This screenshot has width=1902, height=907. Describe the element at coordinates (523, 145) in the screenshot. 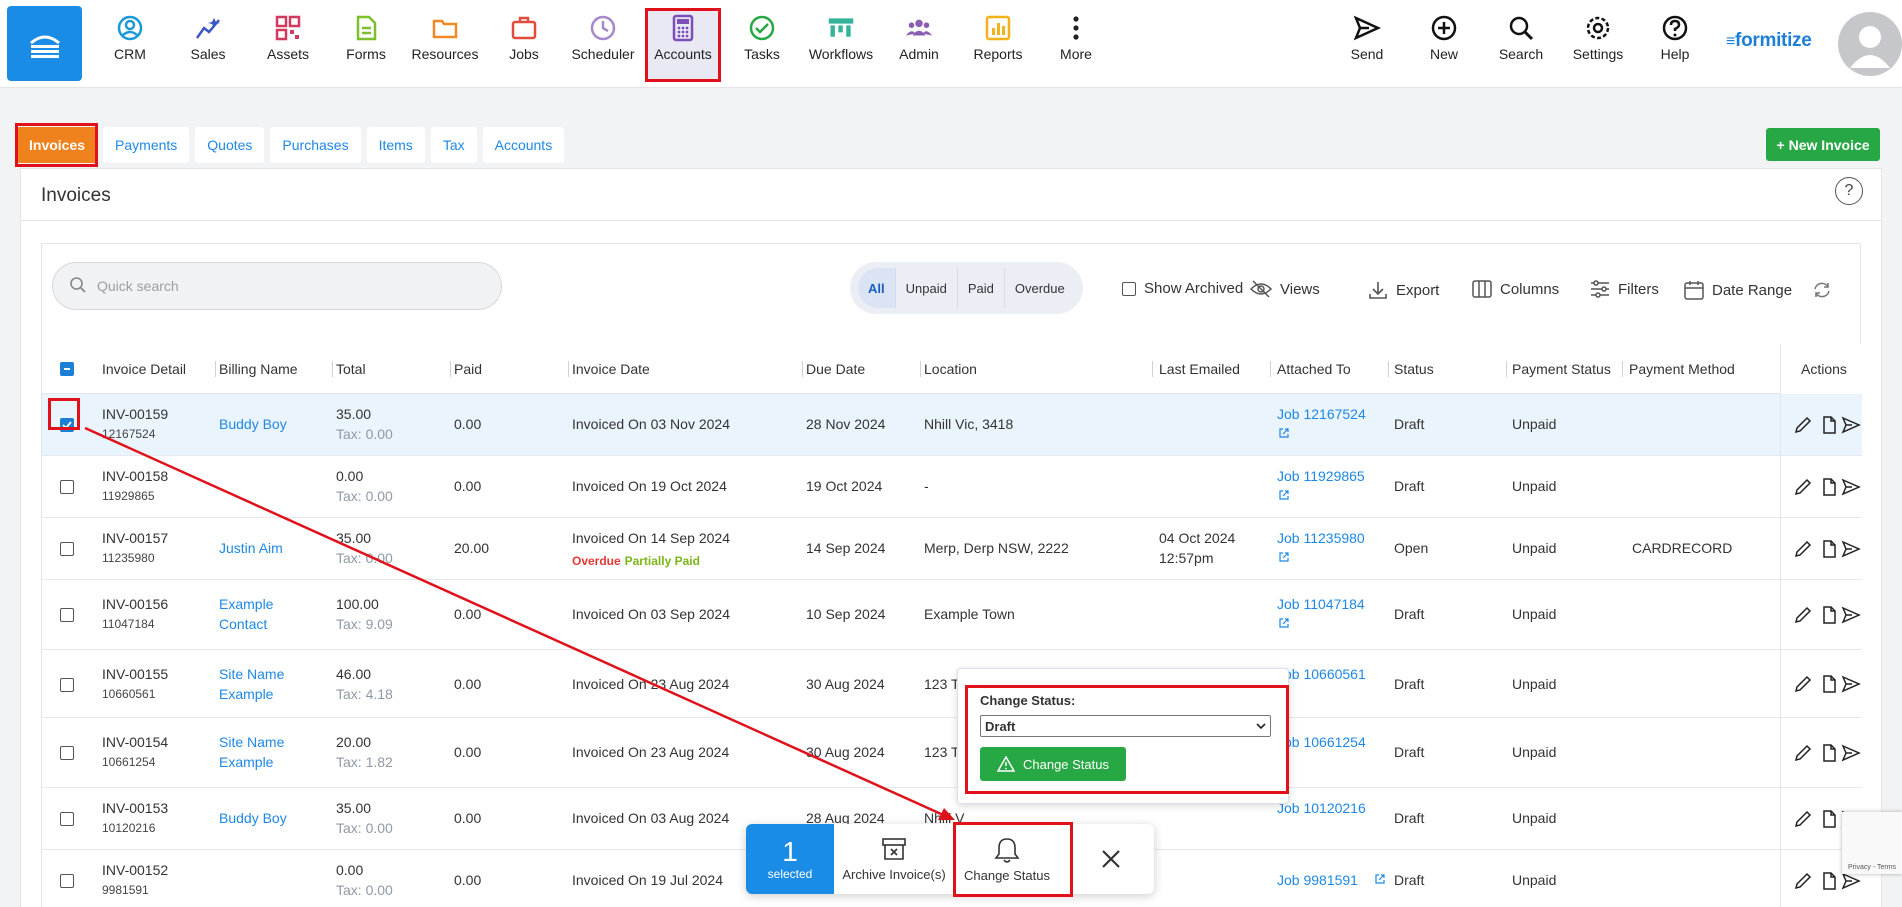

I see `tab-accounts: Accounts` at that location.